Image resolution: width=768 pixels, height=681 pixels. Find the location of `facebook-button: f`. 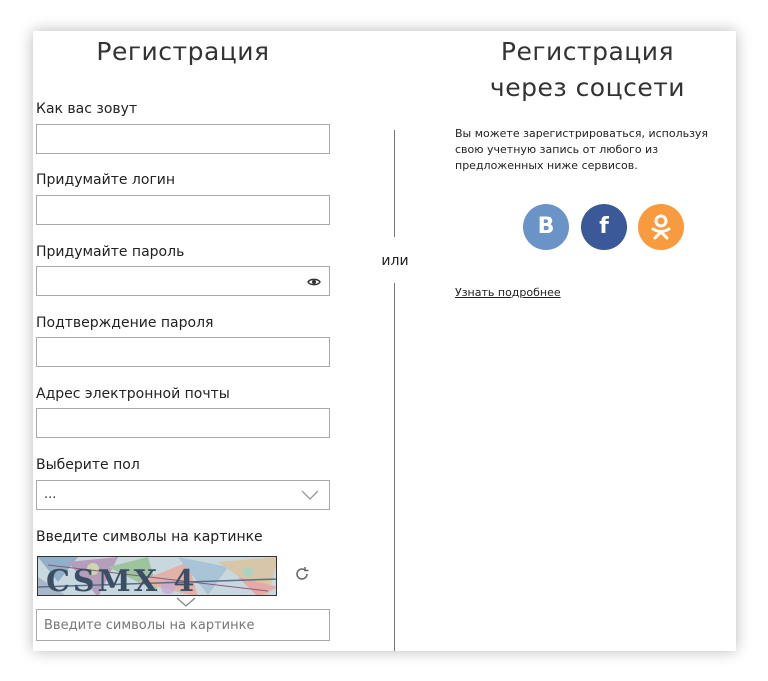

facebook-button: f is located at coordinates (604, 227).